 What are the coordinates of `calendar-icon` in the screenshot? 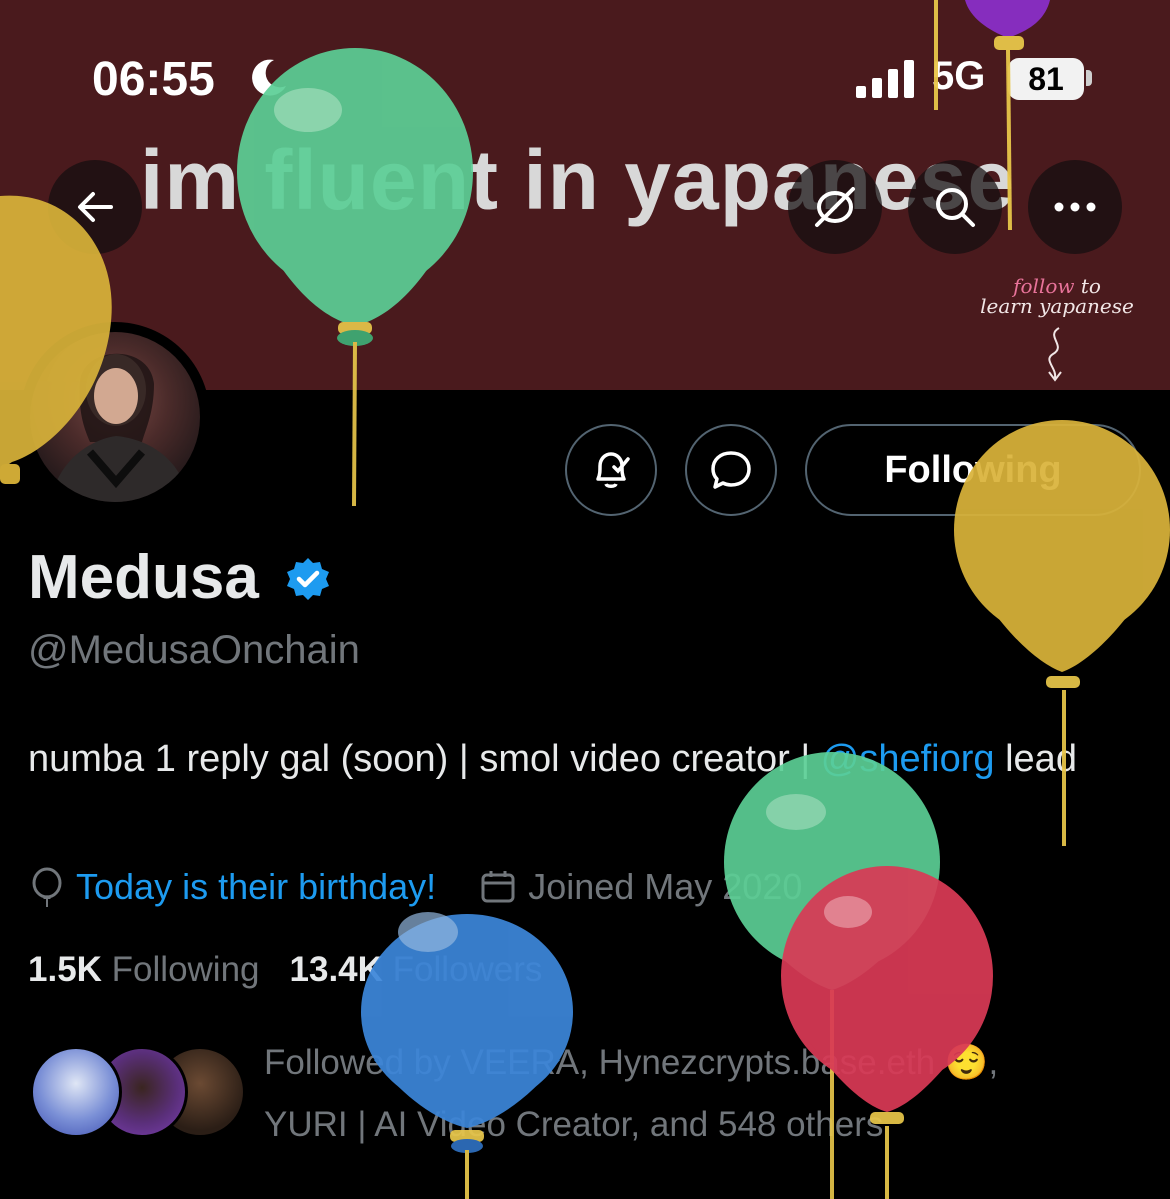 It's located at (498, 887).